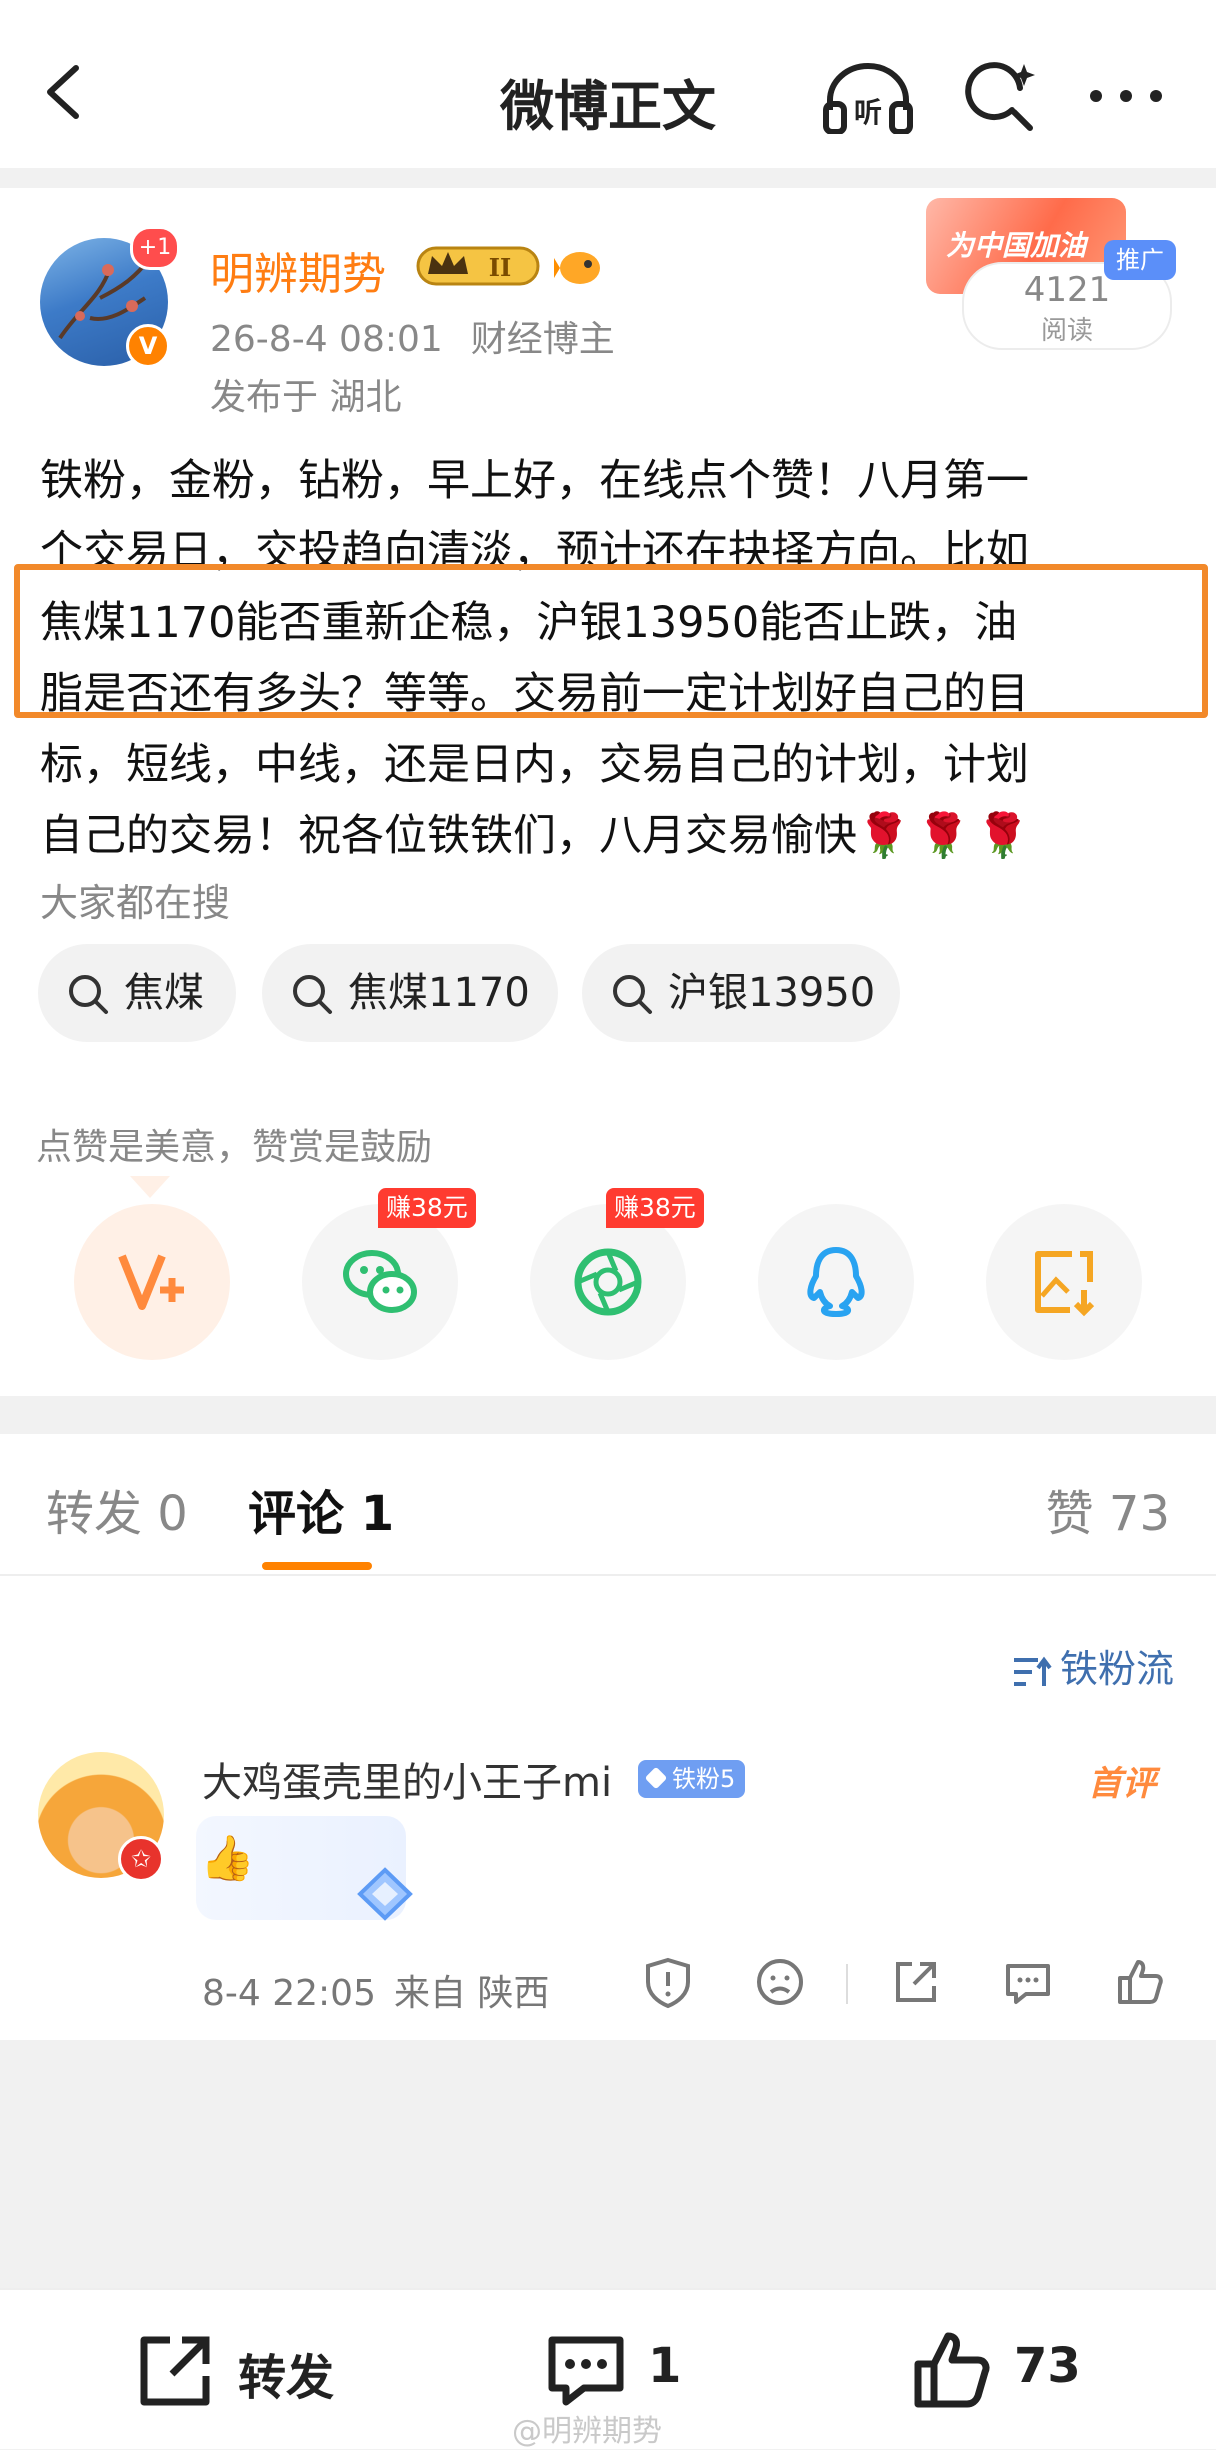 This screenshot has width=1216, height=2450. What do you see at coordinates (780, 1982) in the screenshot?
I see `dislike-face-icon` at bounding box center [780, 1982].